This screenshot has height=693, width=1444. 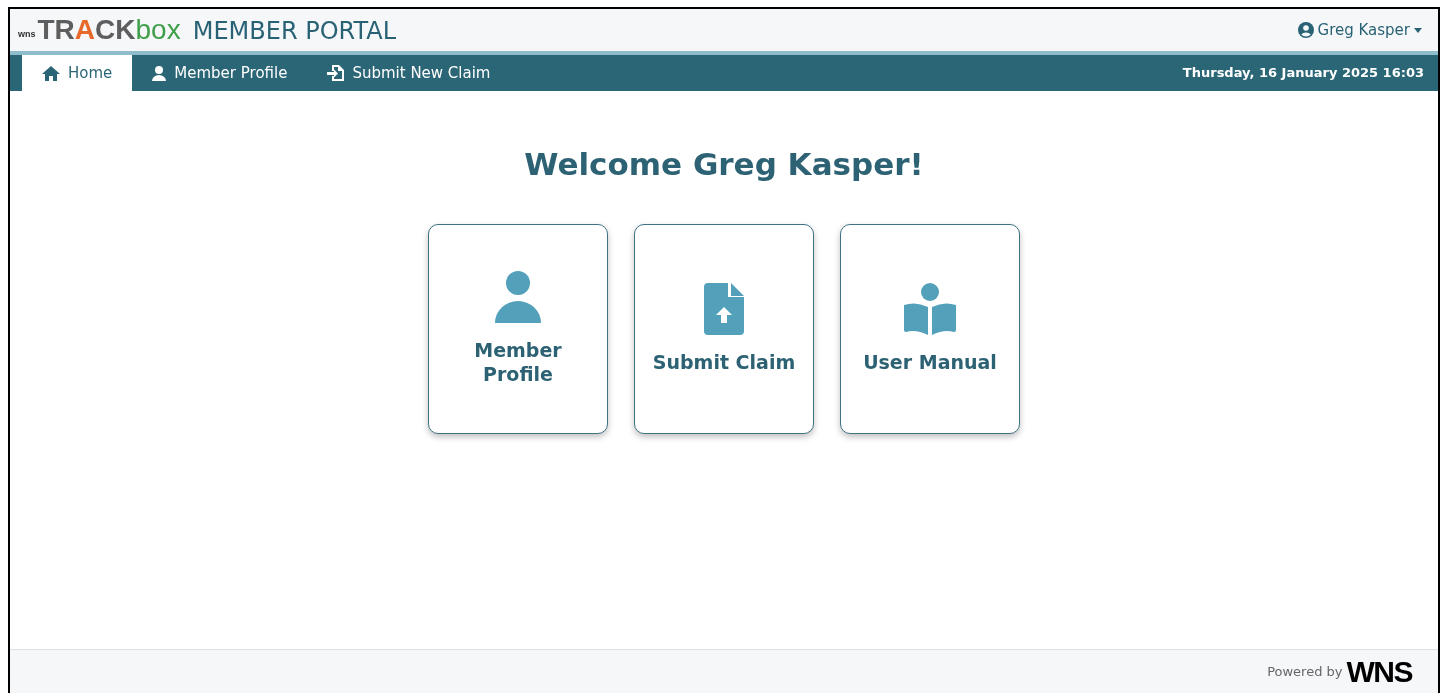 I want to click on shortcut-card: Submit Claim, so click(x=724, y=328).